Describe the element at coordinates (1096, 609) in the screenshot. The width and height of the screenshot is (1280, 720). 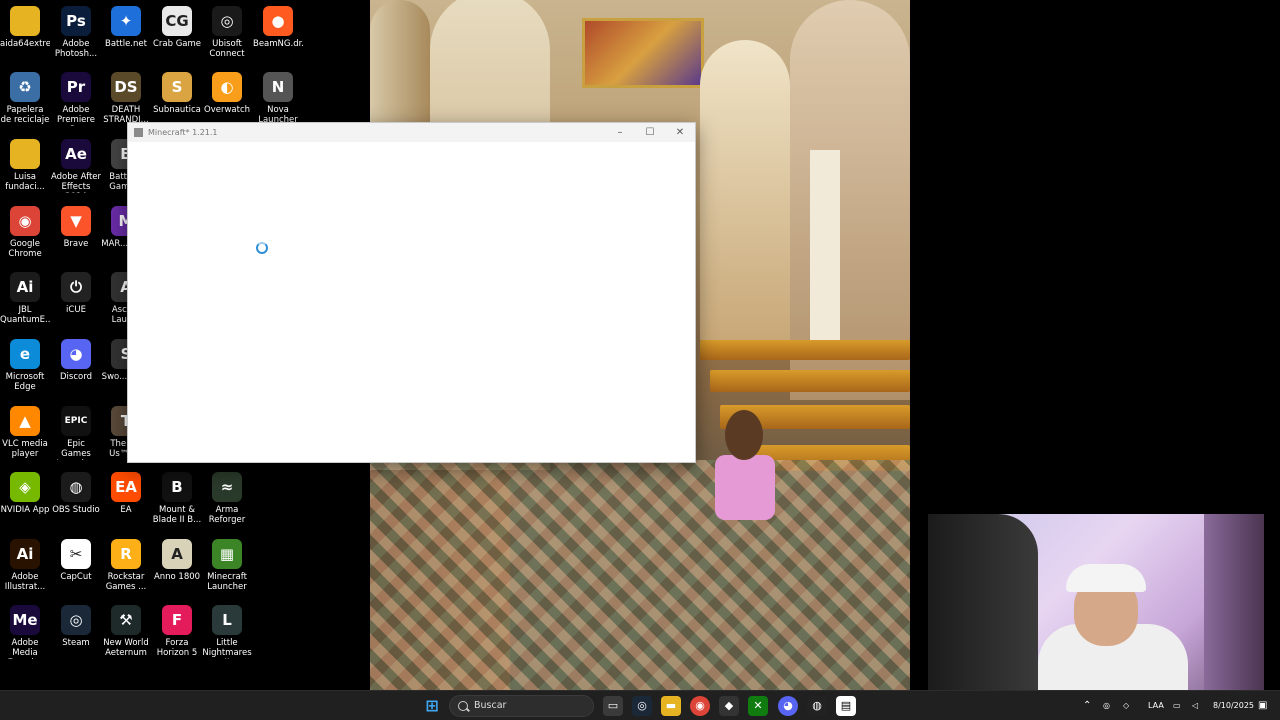
I see `webcam-overlay` at that location.